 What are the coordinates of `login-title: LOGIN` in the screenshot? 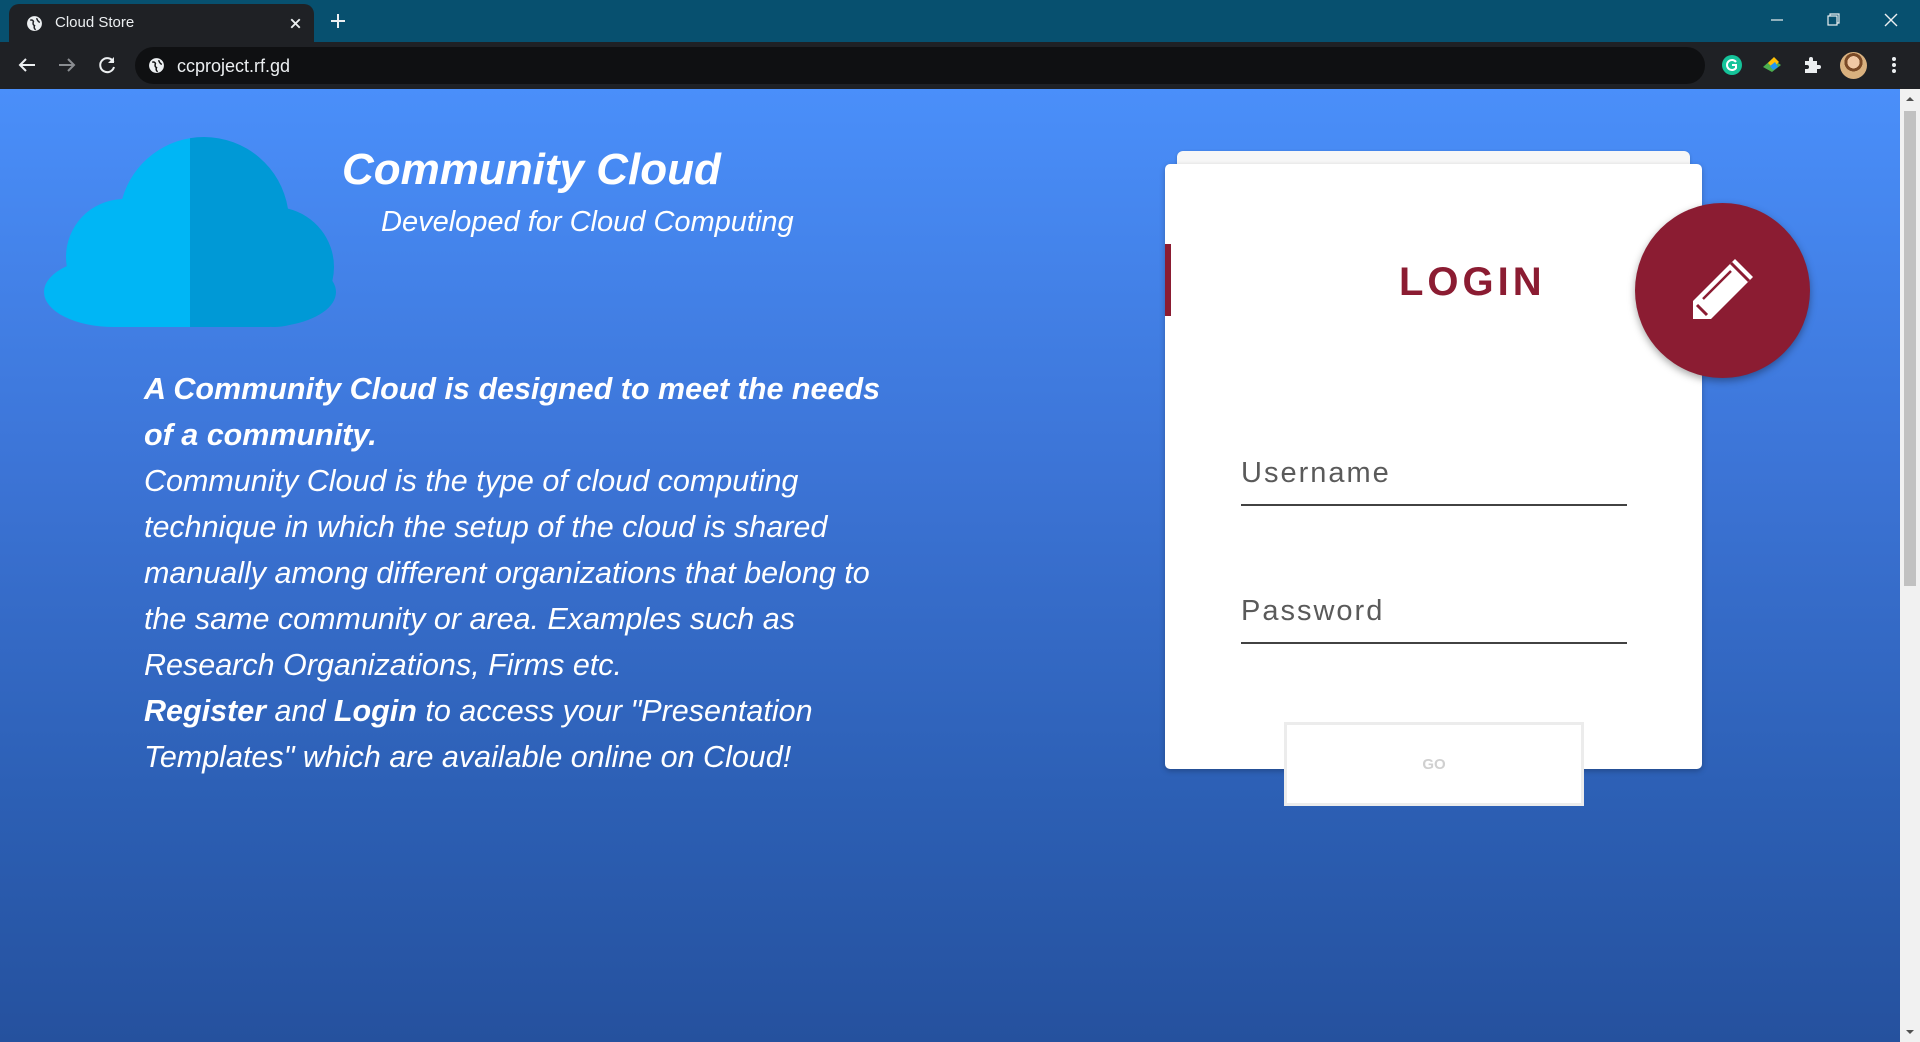 It's located at (1472, 282).